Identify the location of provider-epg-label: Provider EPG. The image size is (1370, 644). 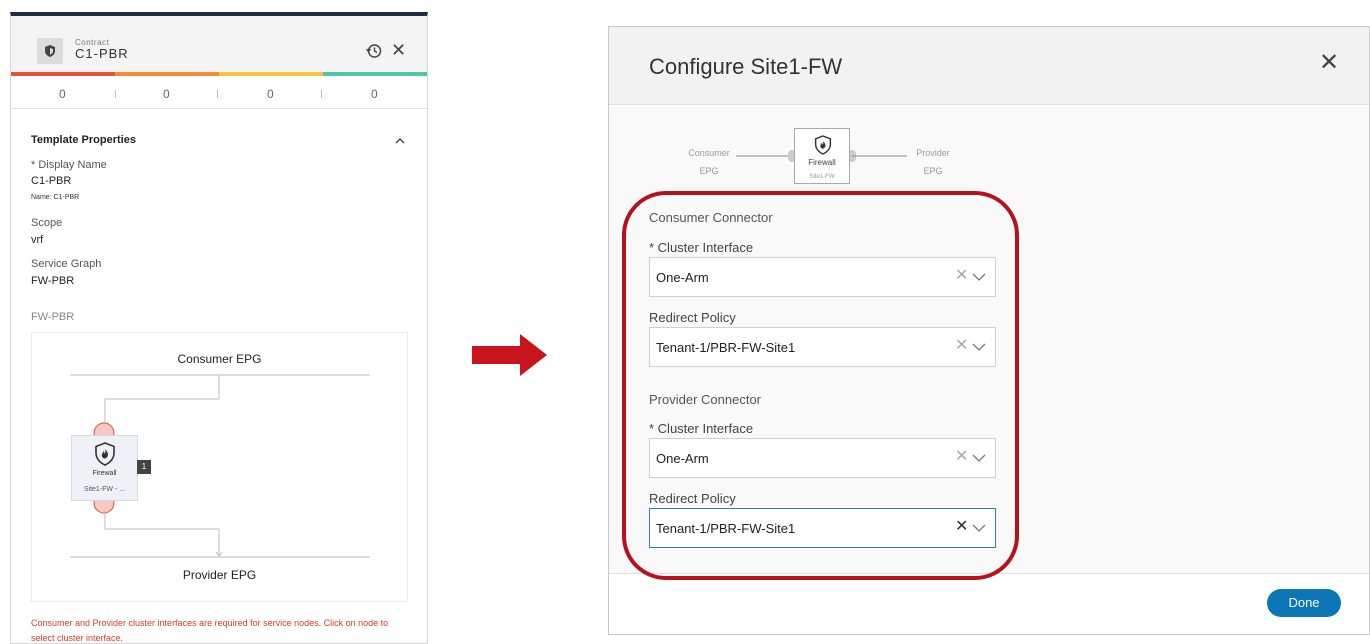
(219, 575).